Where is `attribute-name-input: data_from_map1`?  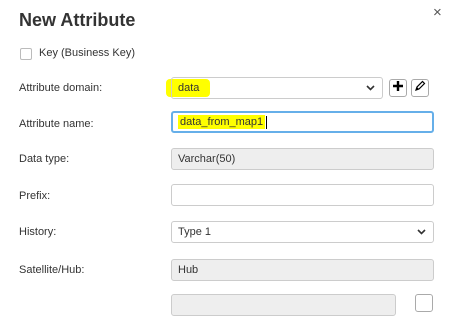 attribute-name-input: data_from_map1 is located at coordinates (302, 122).